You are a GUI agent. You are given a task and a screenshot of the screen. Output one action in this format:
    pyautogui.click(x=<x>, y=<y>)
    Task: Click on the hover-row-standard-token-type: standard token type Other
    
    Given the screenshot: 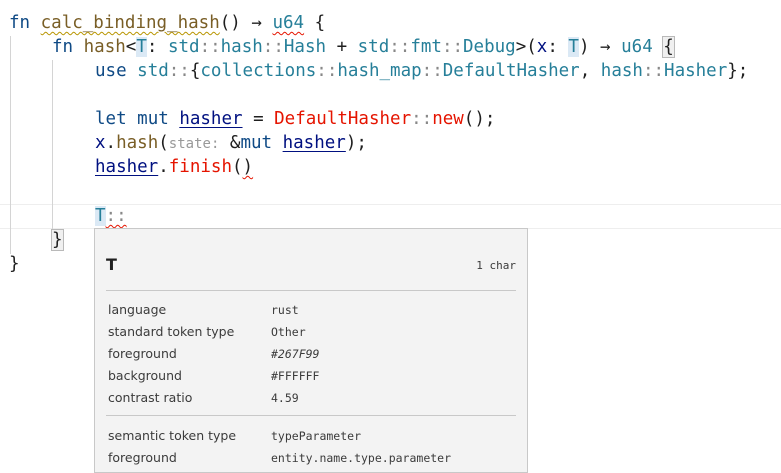 What is the action you would take?
    pyautogui.click(x=207, y=331)
    